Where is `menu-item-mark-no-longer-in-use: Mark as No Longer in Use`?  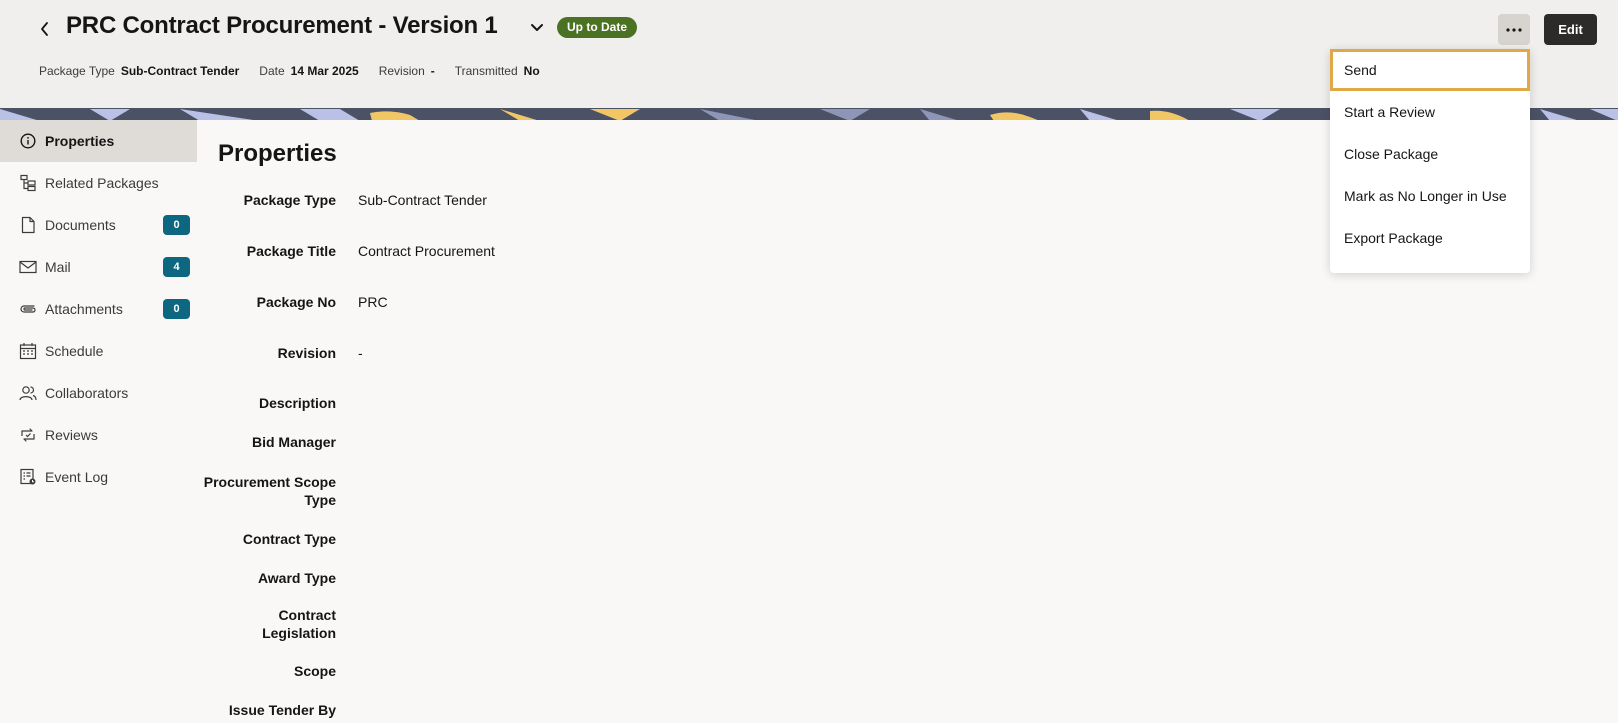 menu-item-mark-no-longer-in-use: Mark as No Longer in Use is located at coordinates (1430, 196).